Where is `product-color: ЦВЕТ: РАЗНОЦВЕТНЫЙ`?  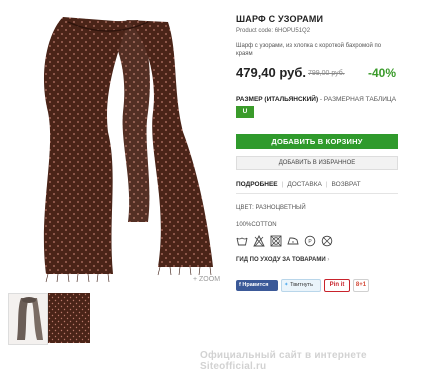
product-color: ЦВЕТ: РАЗНОЦВЕТНЫЙ is located at coordinates (271, 208).